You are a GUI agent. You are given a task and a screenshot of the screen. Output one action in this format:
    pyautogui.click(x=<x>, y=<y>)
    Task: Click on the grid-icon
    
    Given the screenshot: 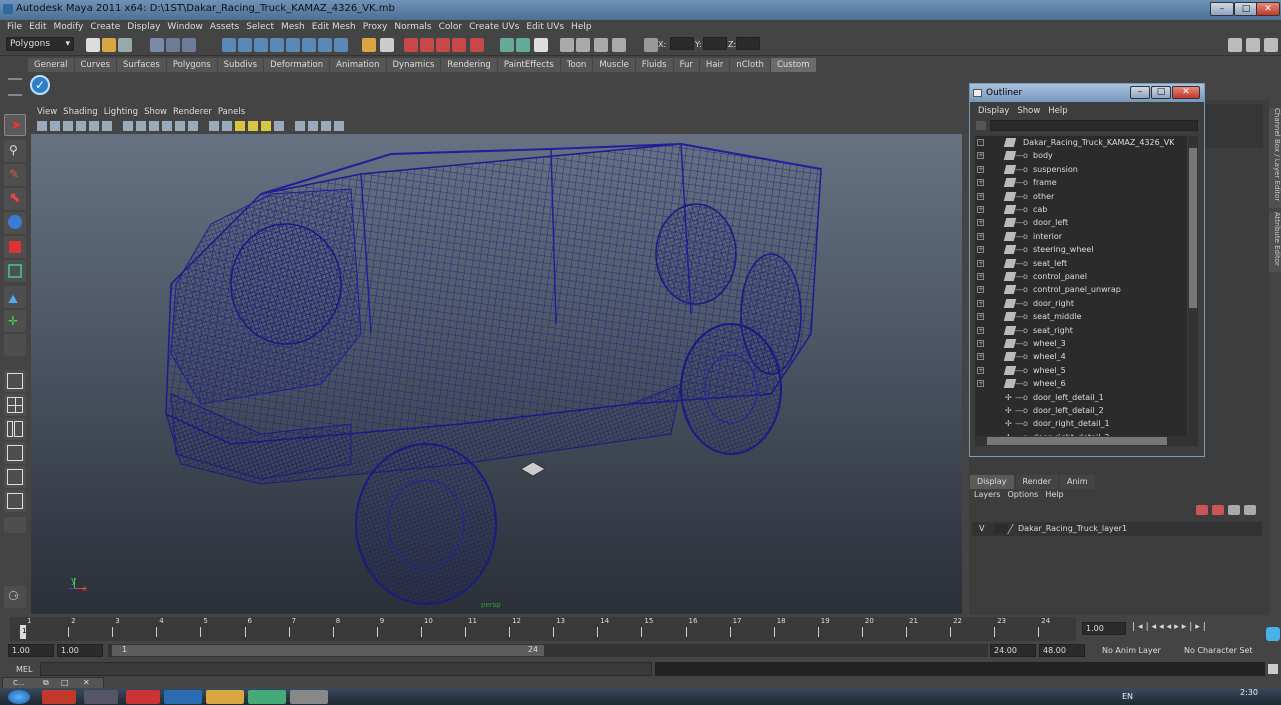 What is the action you would take?
    pyautogui.click(x=94, y=126)
    